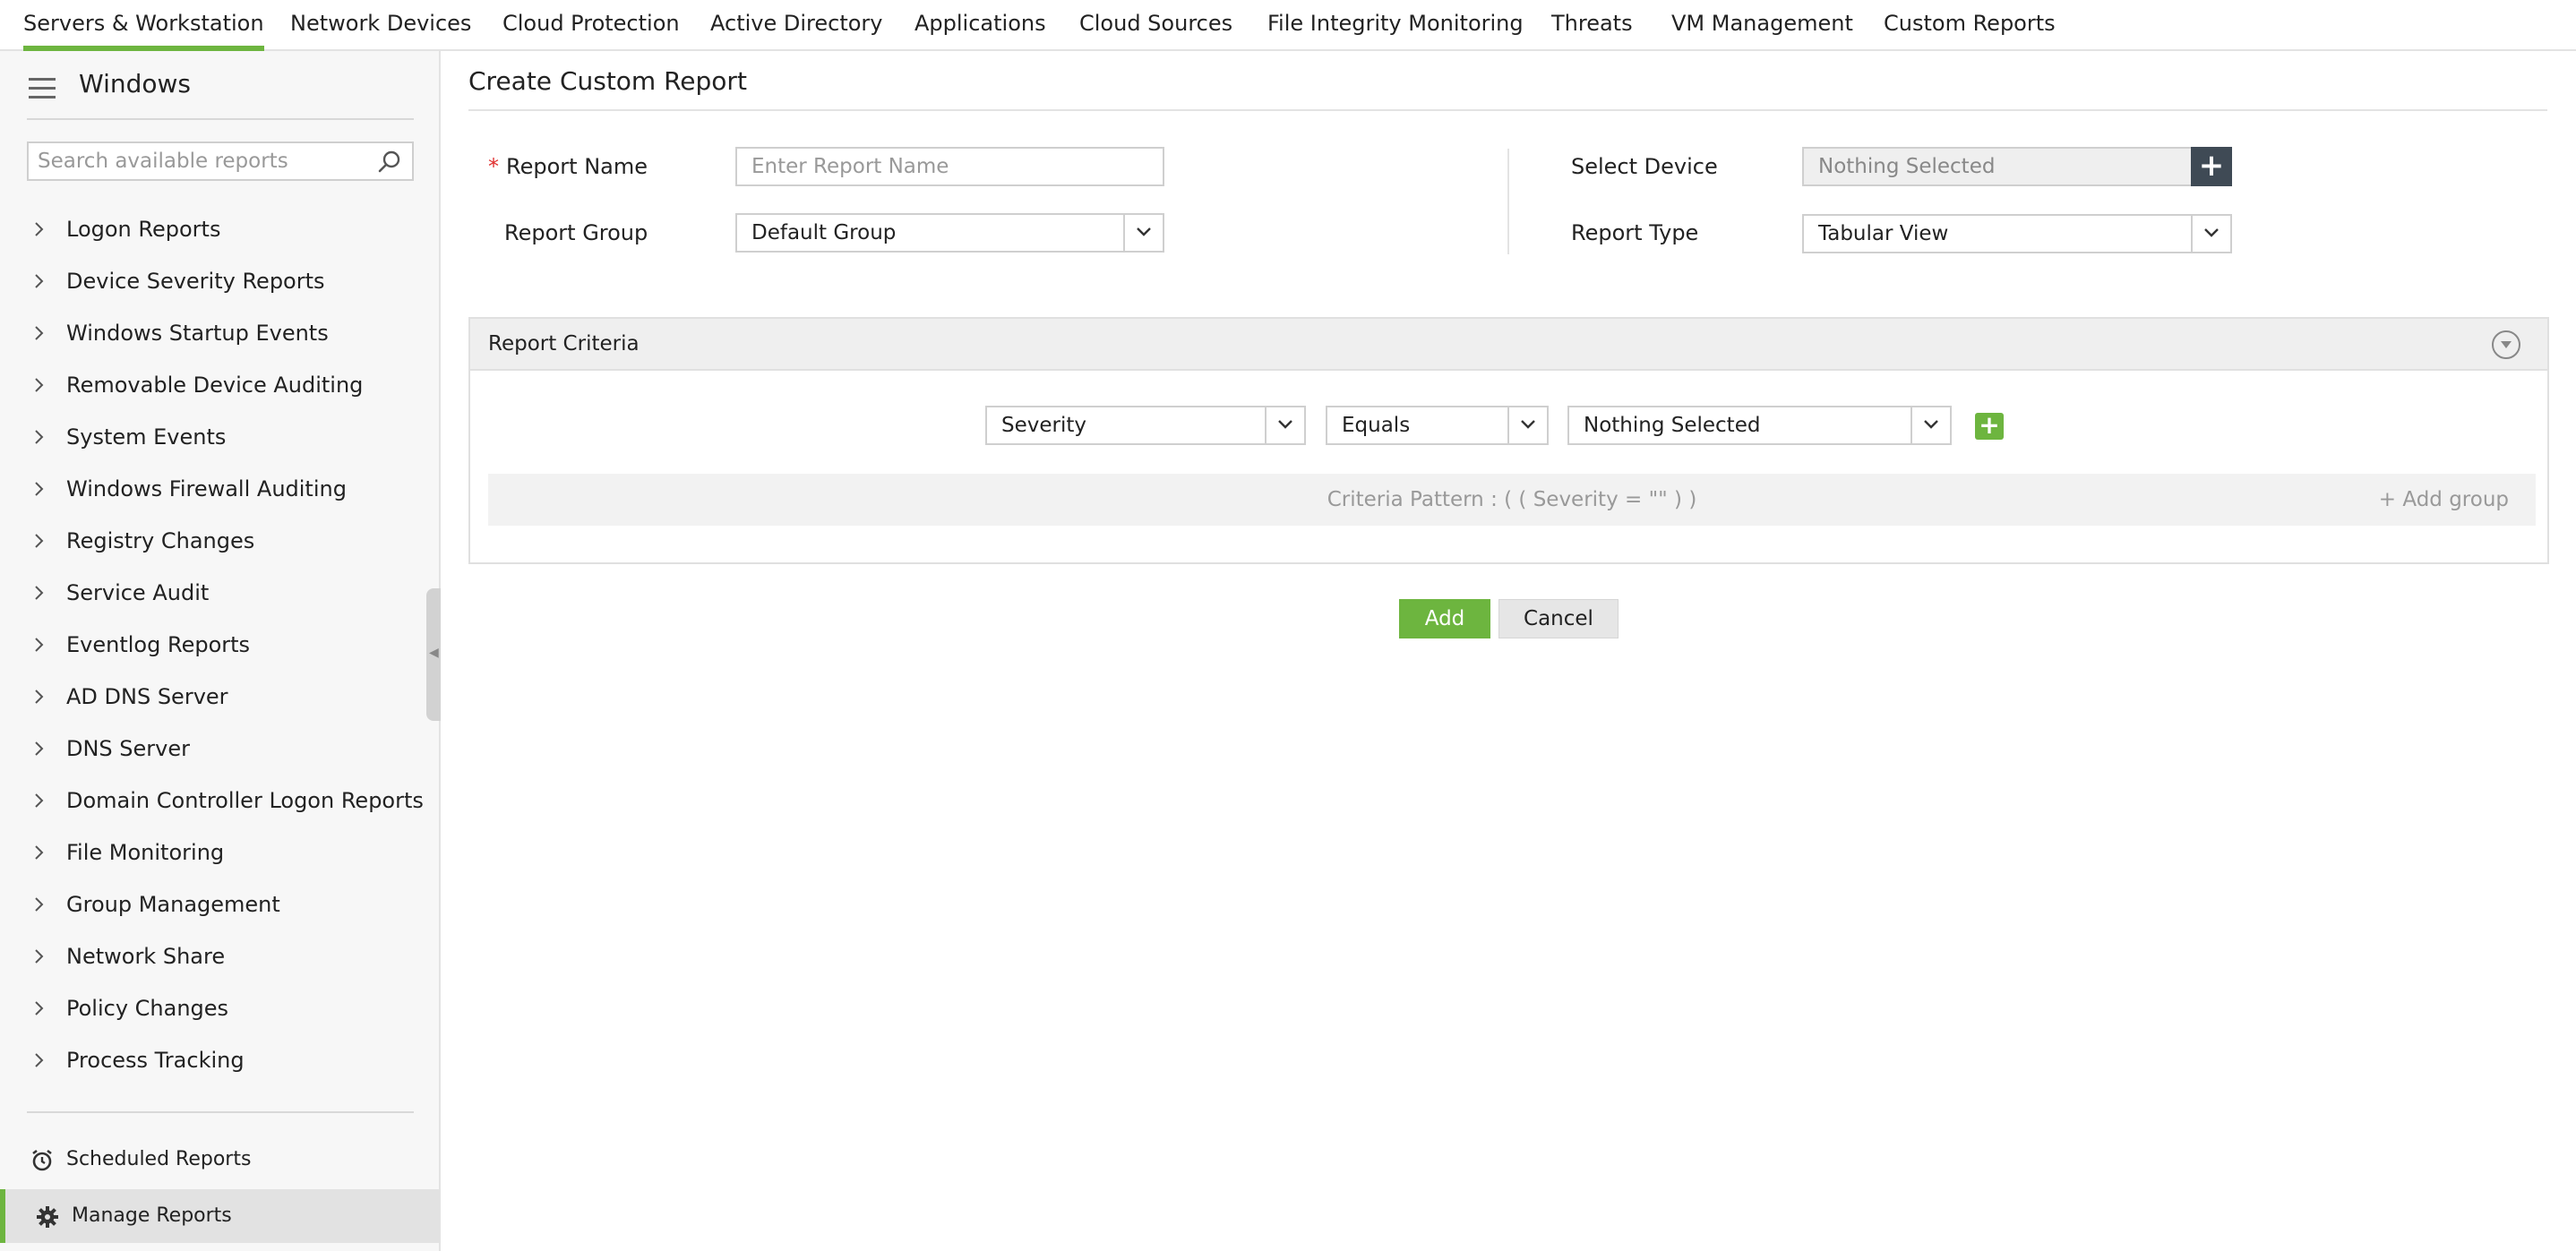 The image size is (2576, 1251). I want to click on sidebar-item-device-severity-reports: Device Severity Reports, so click(219, 281).